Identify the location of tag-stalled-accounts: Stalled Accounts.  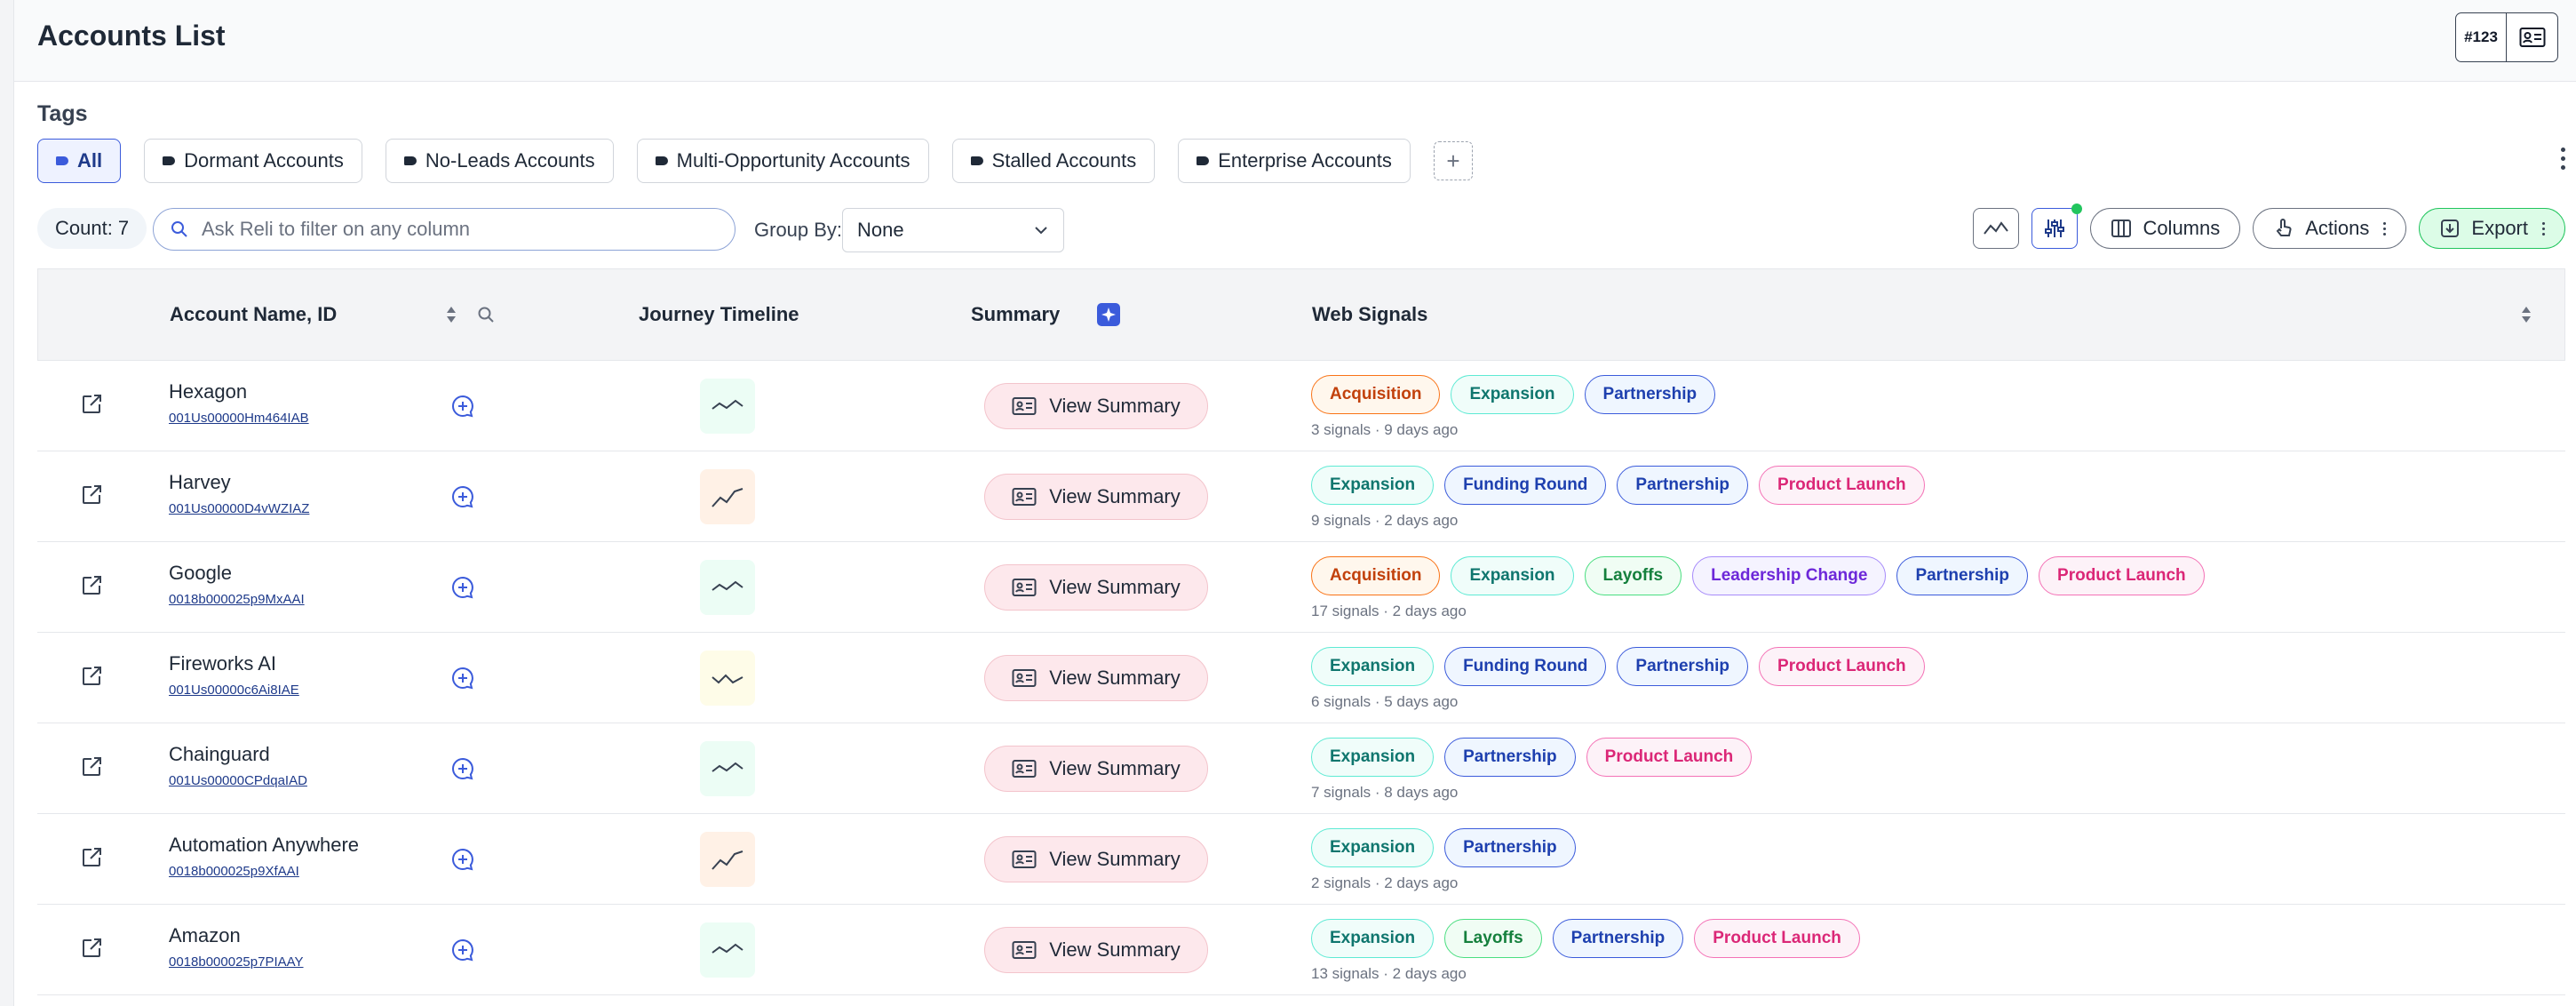
(1053, 161).